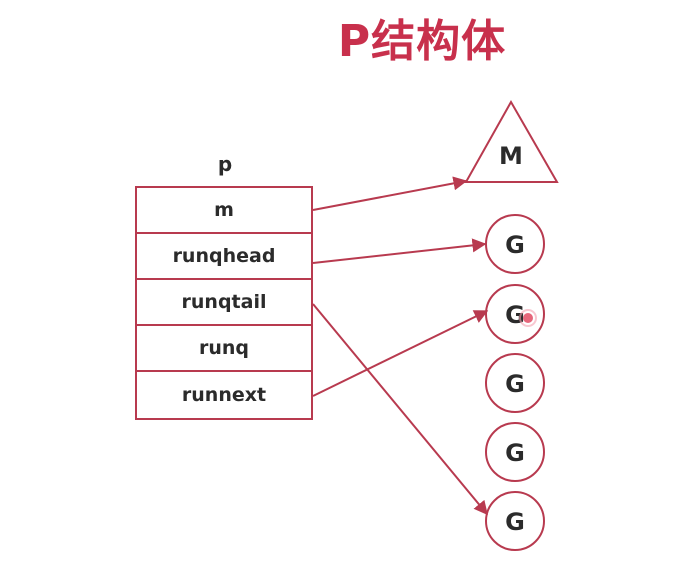  I want to click on struct-name-label: p, so click(225, 164).